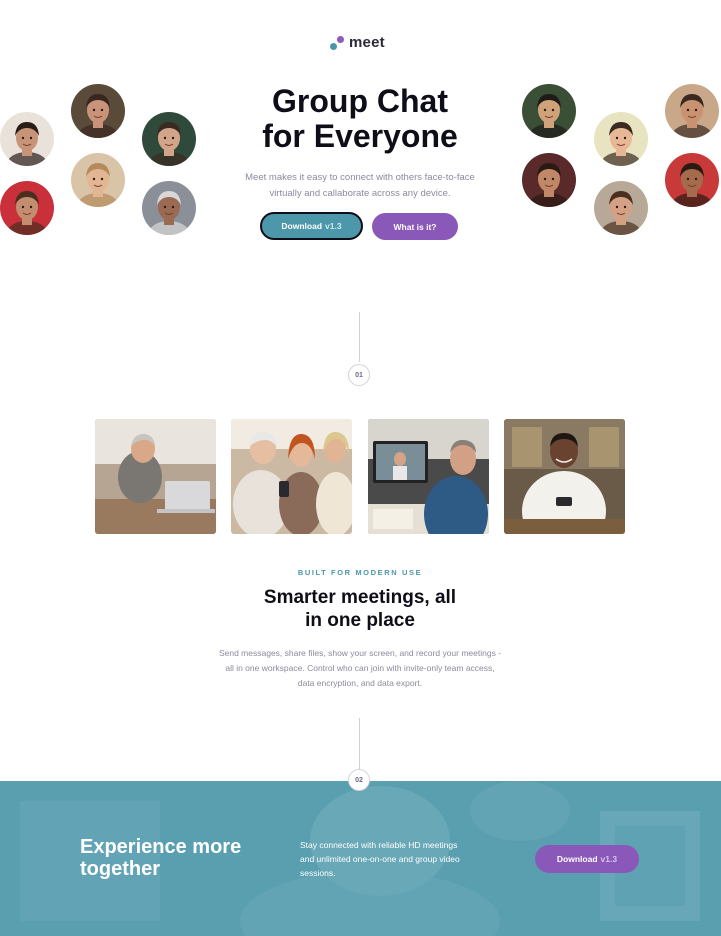  What do you see at coordinates (379, 845) in the screenshot?
I see `cta-description-line-1: Stay connected with reliable HD meetings` at bounding box center [379, 845].